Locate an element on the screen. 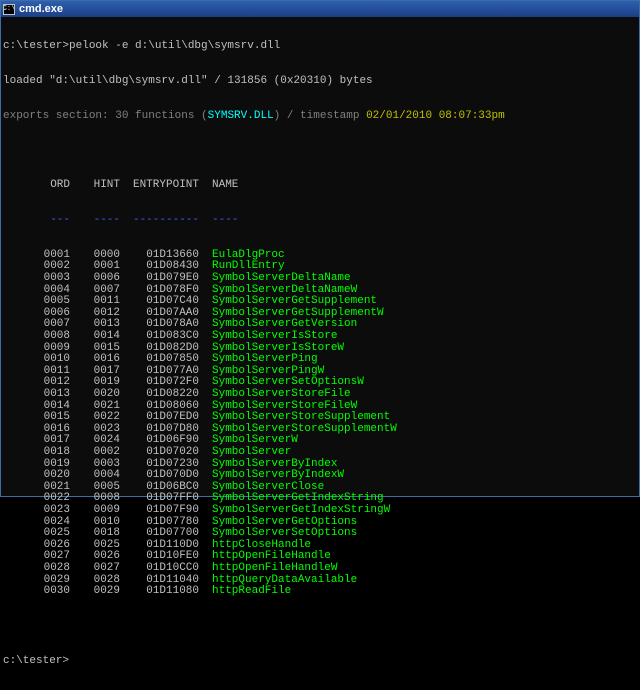 This screenshot has height=690, width=640. export-hint: 0026 is located at coordinates (106, 556).